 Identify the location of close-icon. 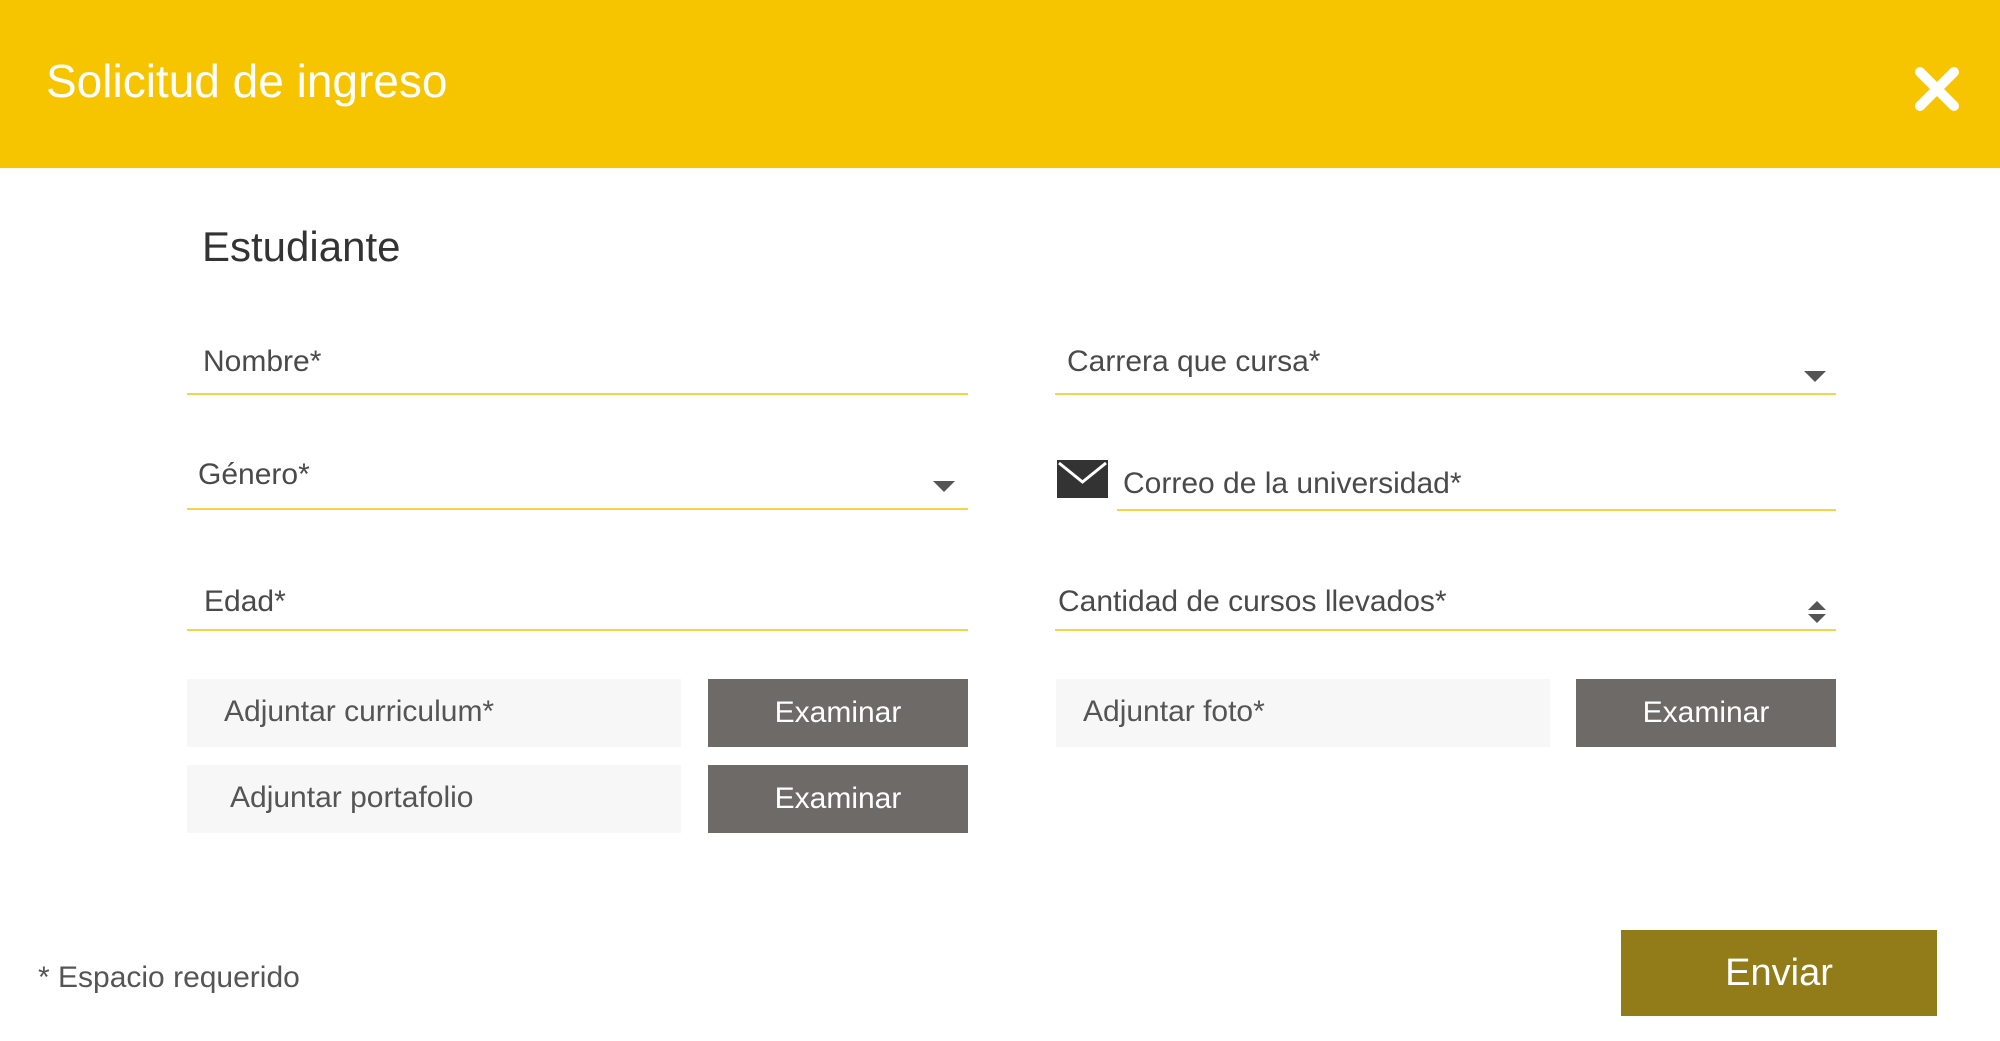
(1937, 89).